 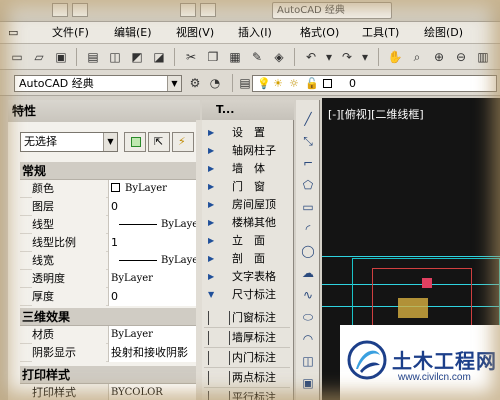 I want to click on quick-access-dropdown-icon, so click(x=208, y=10).